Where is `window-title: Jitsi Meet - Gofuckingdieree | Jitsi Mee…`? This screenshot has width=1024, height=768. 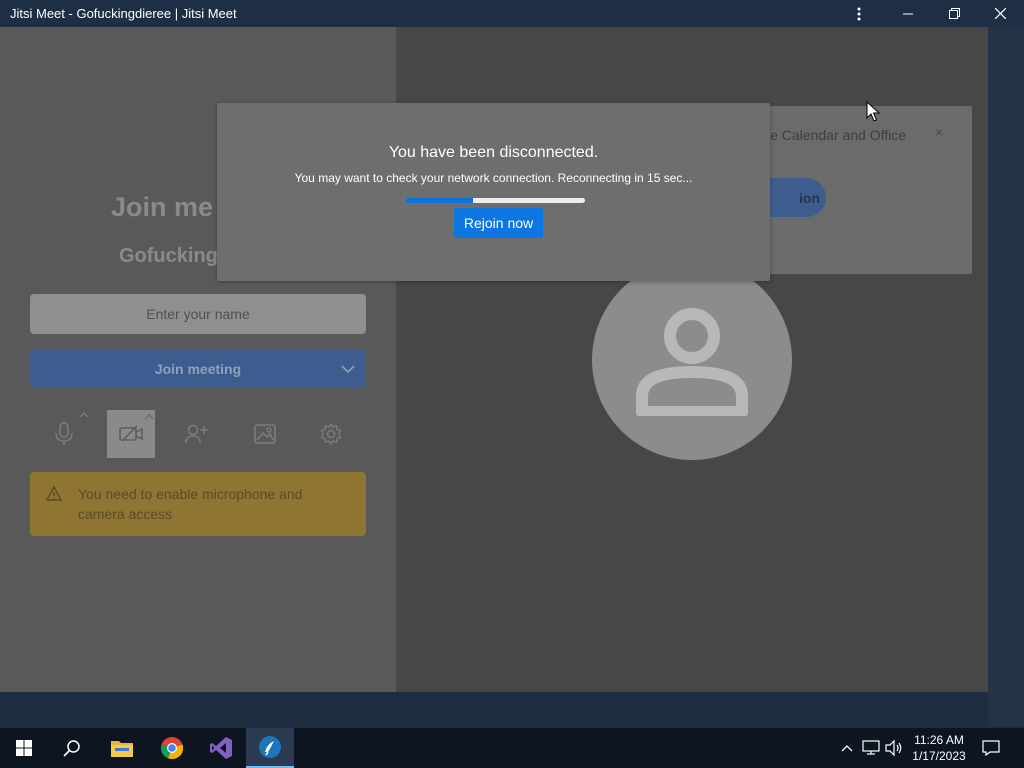
window-title: Jitsi Meet - Gofuckingdieree | Jitsi Mee… is located at coordinates (123, 13).